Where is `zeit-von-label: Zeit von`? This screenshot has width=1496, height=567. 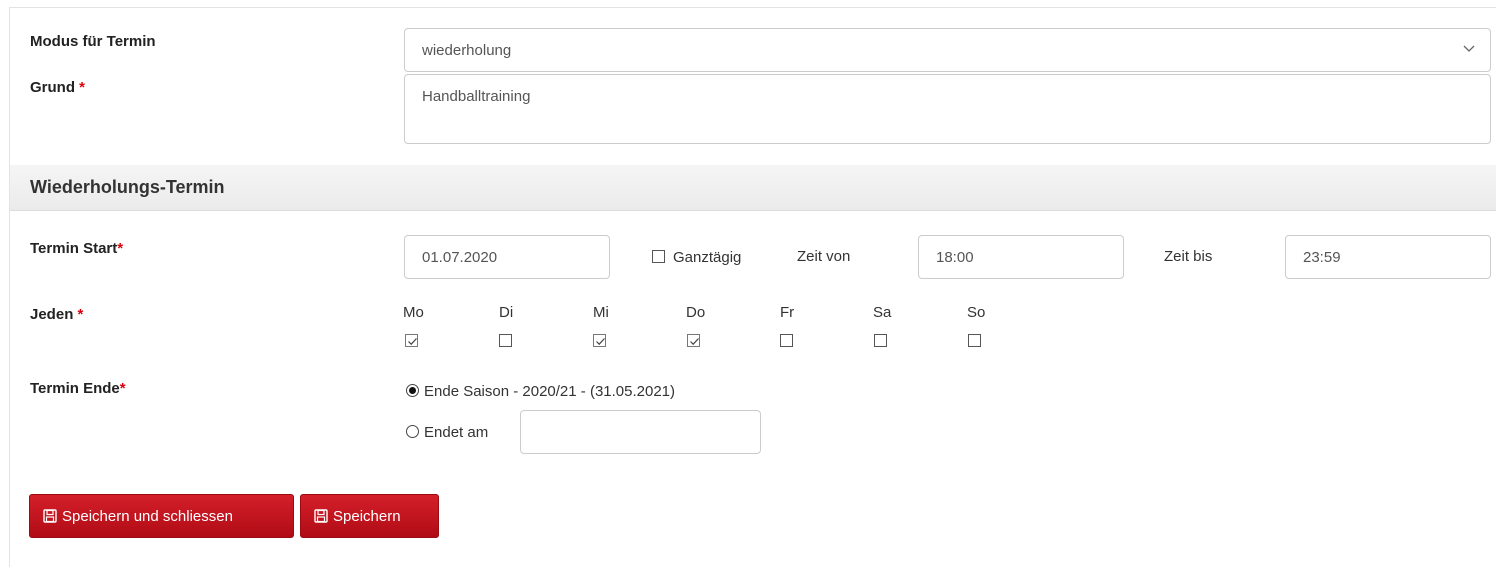 zeit-von-label: Zeit von is located at coordinates (824, 256).